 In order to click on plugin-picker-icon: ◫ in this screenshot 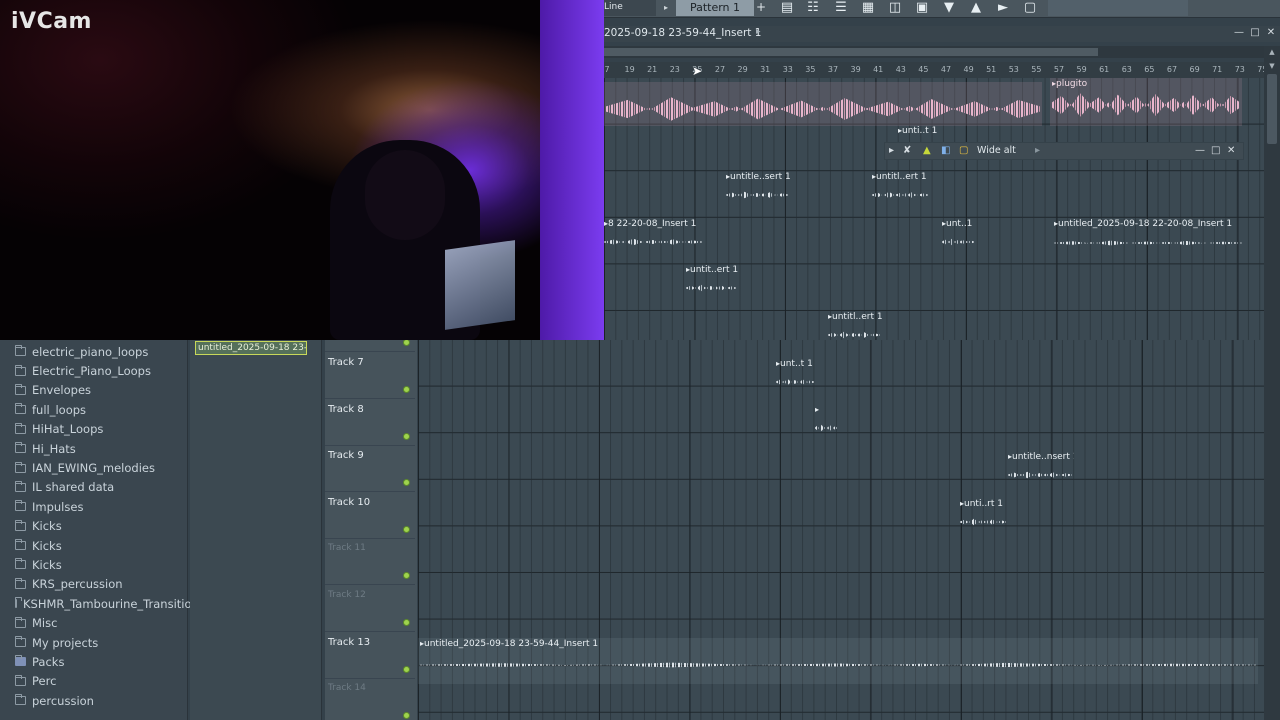, I will do `click(895, 8)`.